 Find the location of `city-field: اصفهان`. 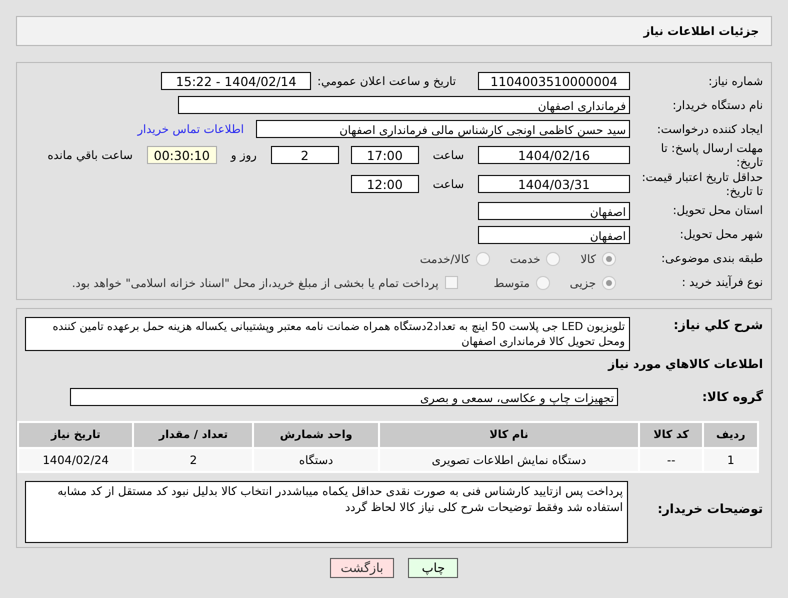

city-field: اصفهان is located at coordinates (554, 235).